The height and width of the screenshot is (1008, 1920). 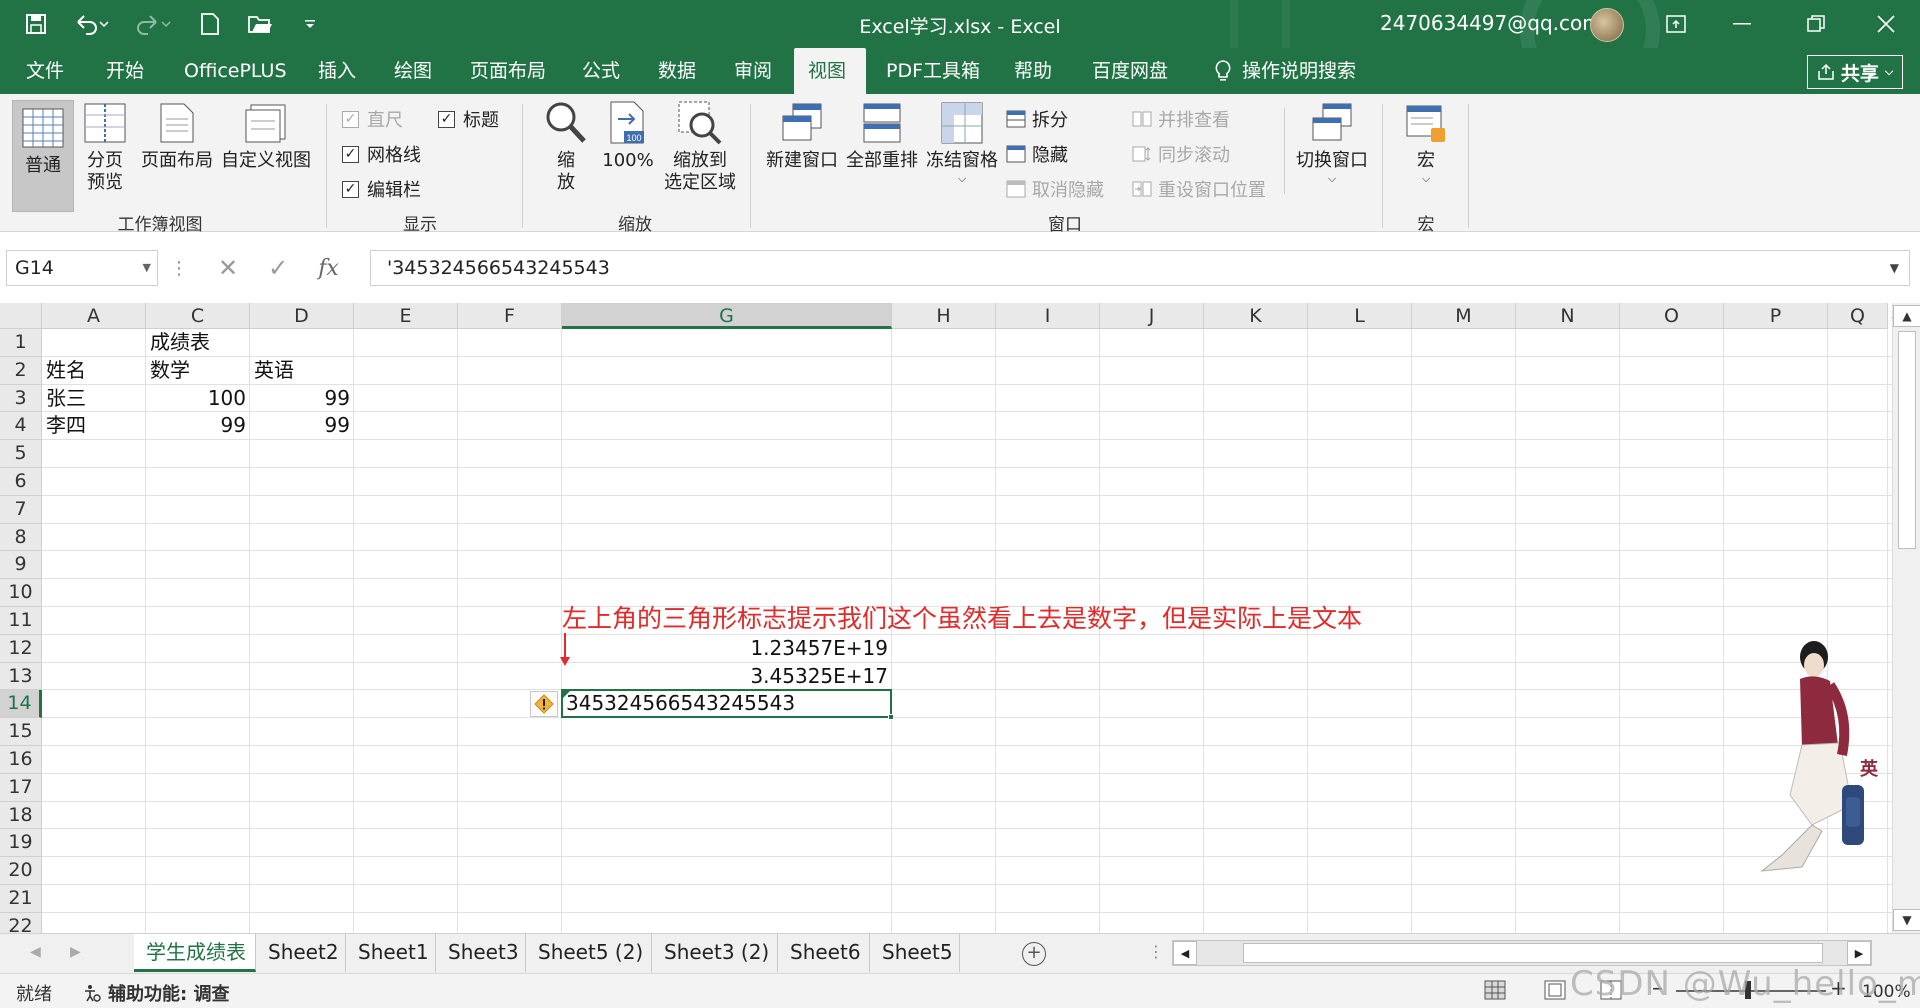 What do you see at coordinates (1034, 954) in the screenshot?
I see `add-sheet-icon: +` at bounding box center [1034, 954].